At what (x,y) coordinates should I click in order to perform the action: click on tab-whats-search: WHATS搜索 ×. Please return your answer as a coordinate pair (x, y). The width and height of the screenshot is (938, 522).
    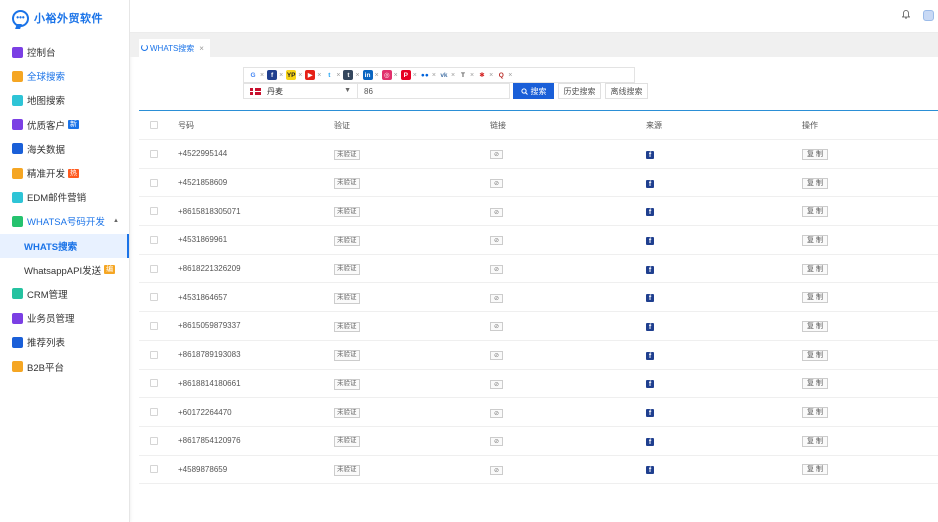
    Looking at the image, I should click on (174, 48).